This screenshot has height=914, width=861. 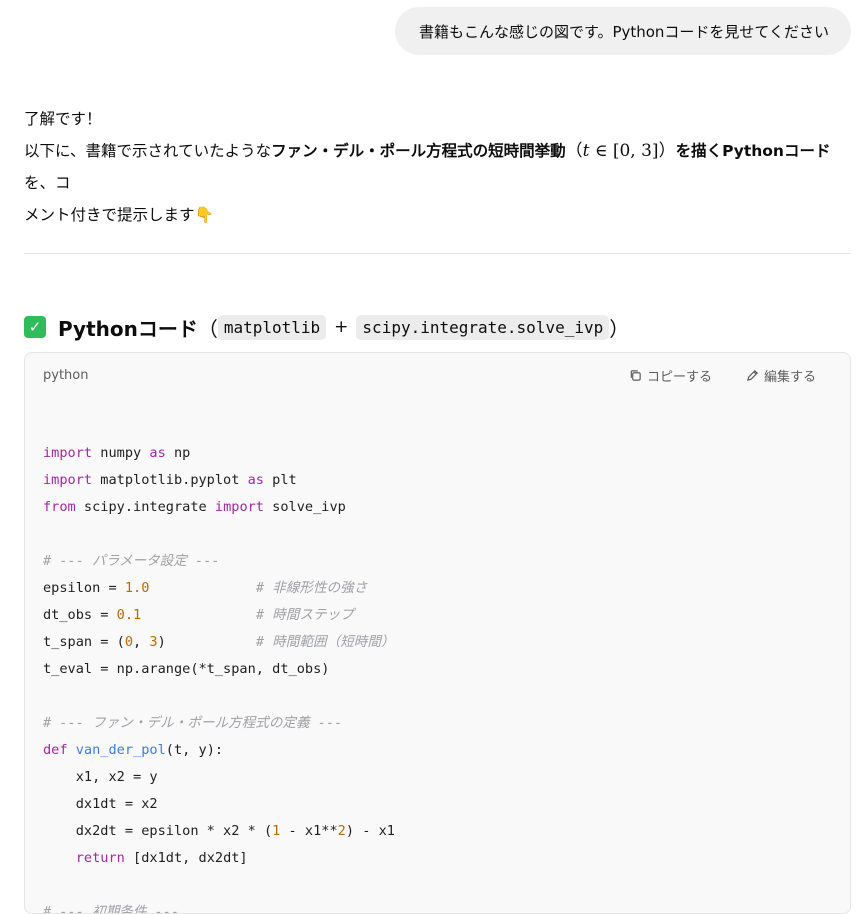 What do you see at coordinates (63, 119) in the screenshot?
I see `assistant-line-1: 了解です！` at bounding box center [63, 119].